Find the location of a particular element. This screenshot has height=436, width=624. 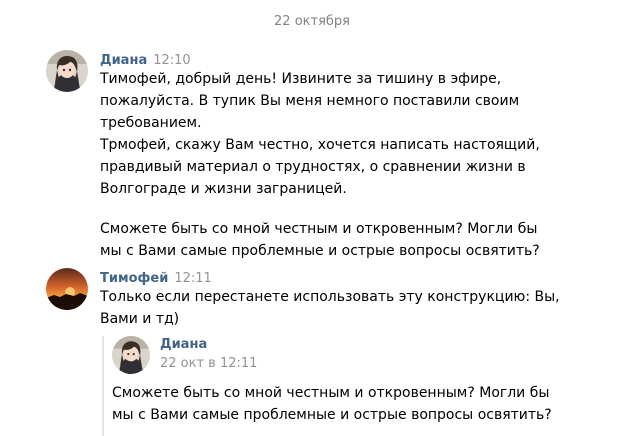

message-header: Диана 12:10 is located at coordinates (355, 59).